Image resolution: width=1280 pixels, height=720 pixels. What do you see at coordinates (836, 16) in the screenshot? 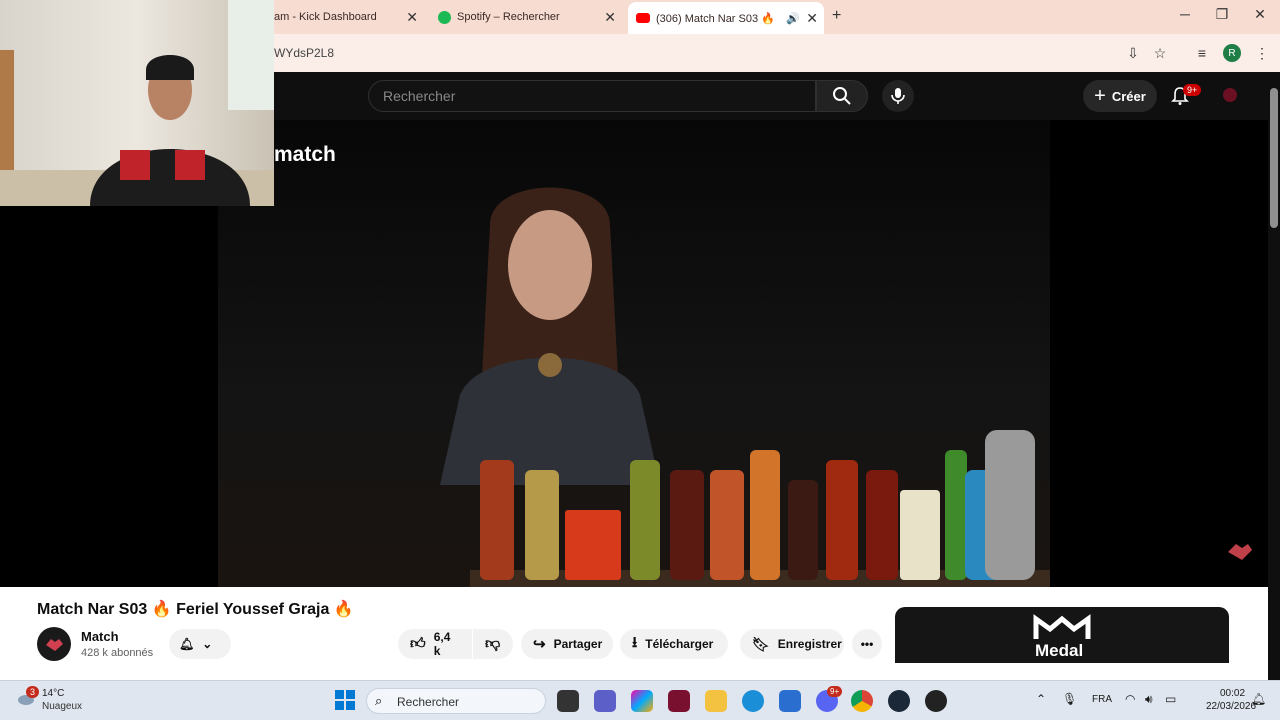
I see `new-tab-button: +` at bounding box center [836, 16].